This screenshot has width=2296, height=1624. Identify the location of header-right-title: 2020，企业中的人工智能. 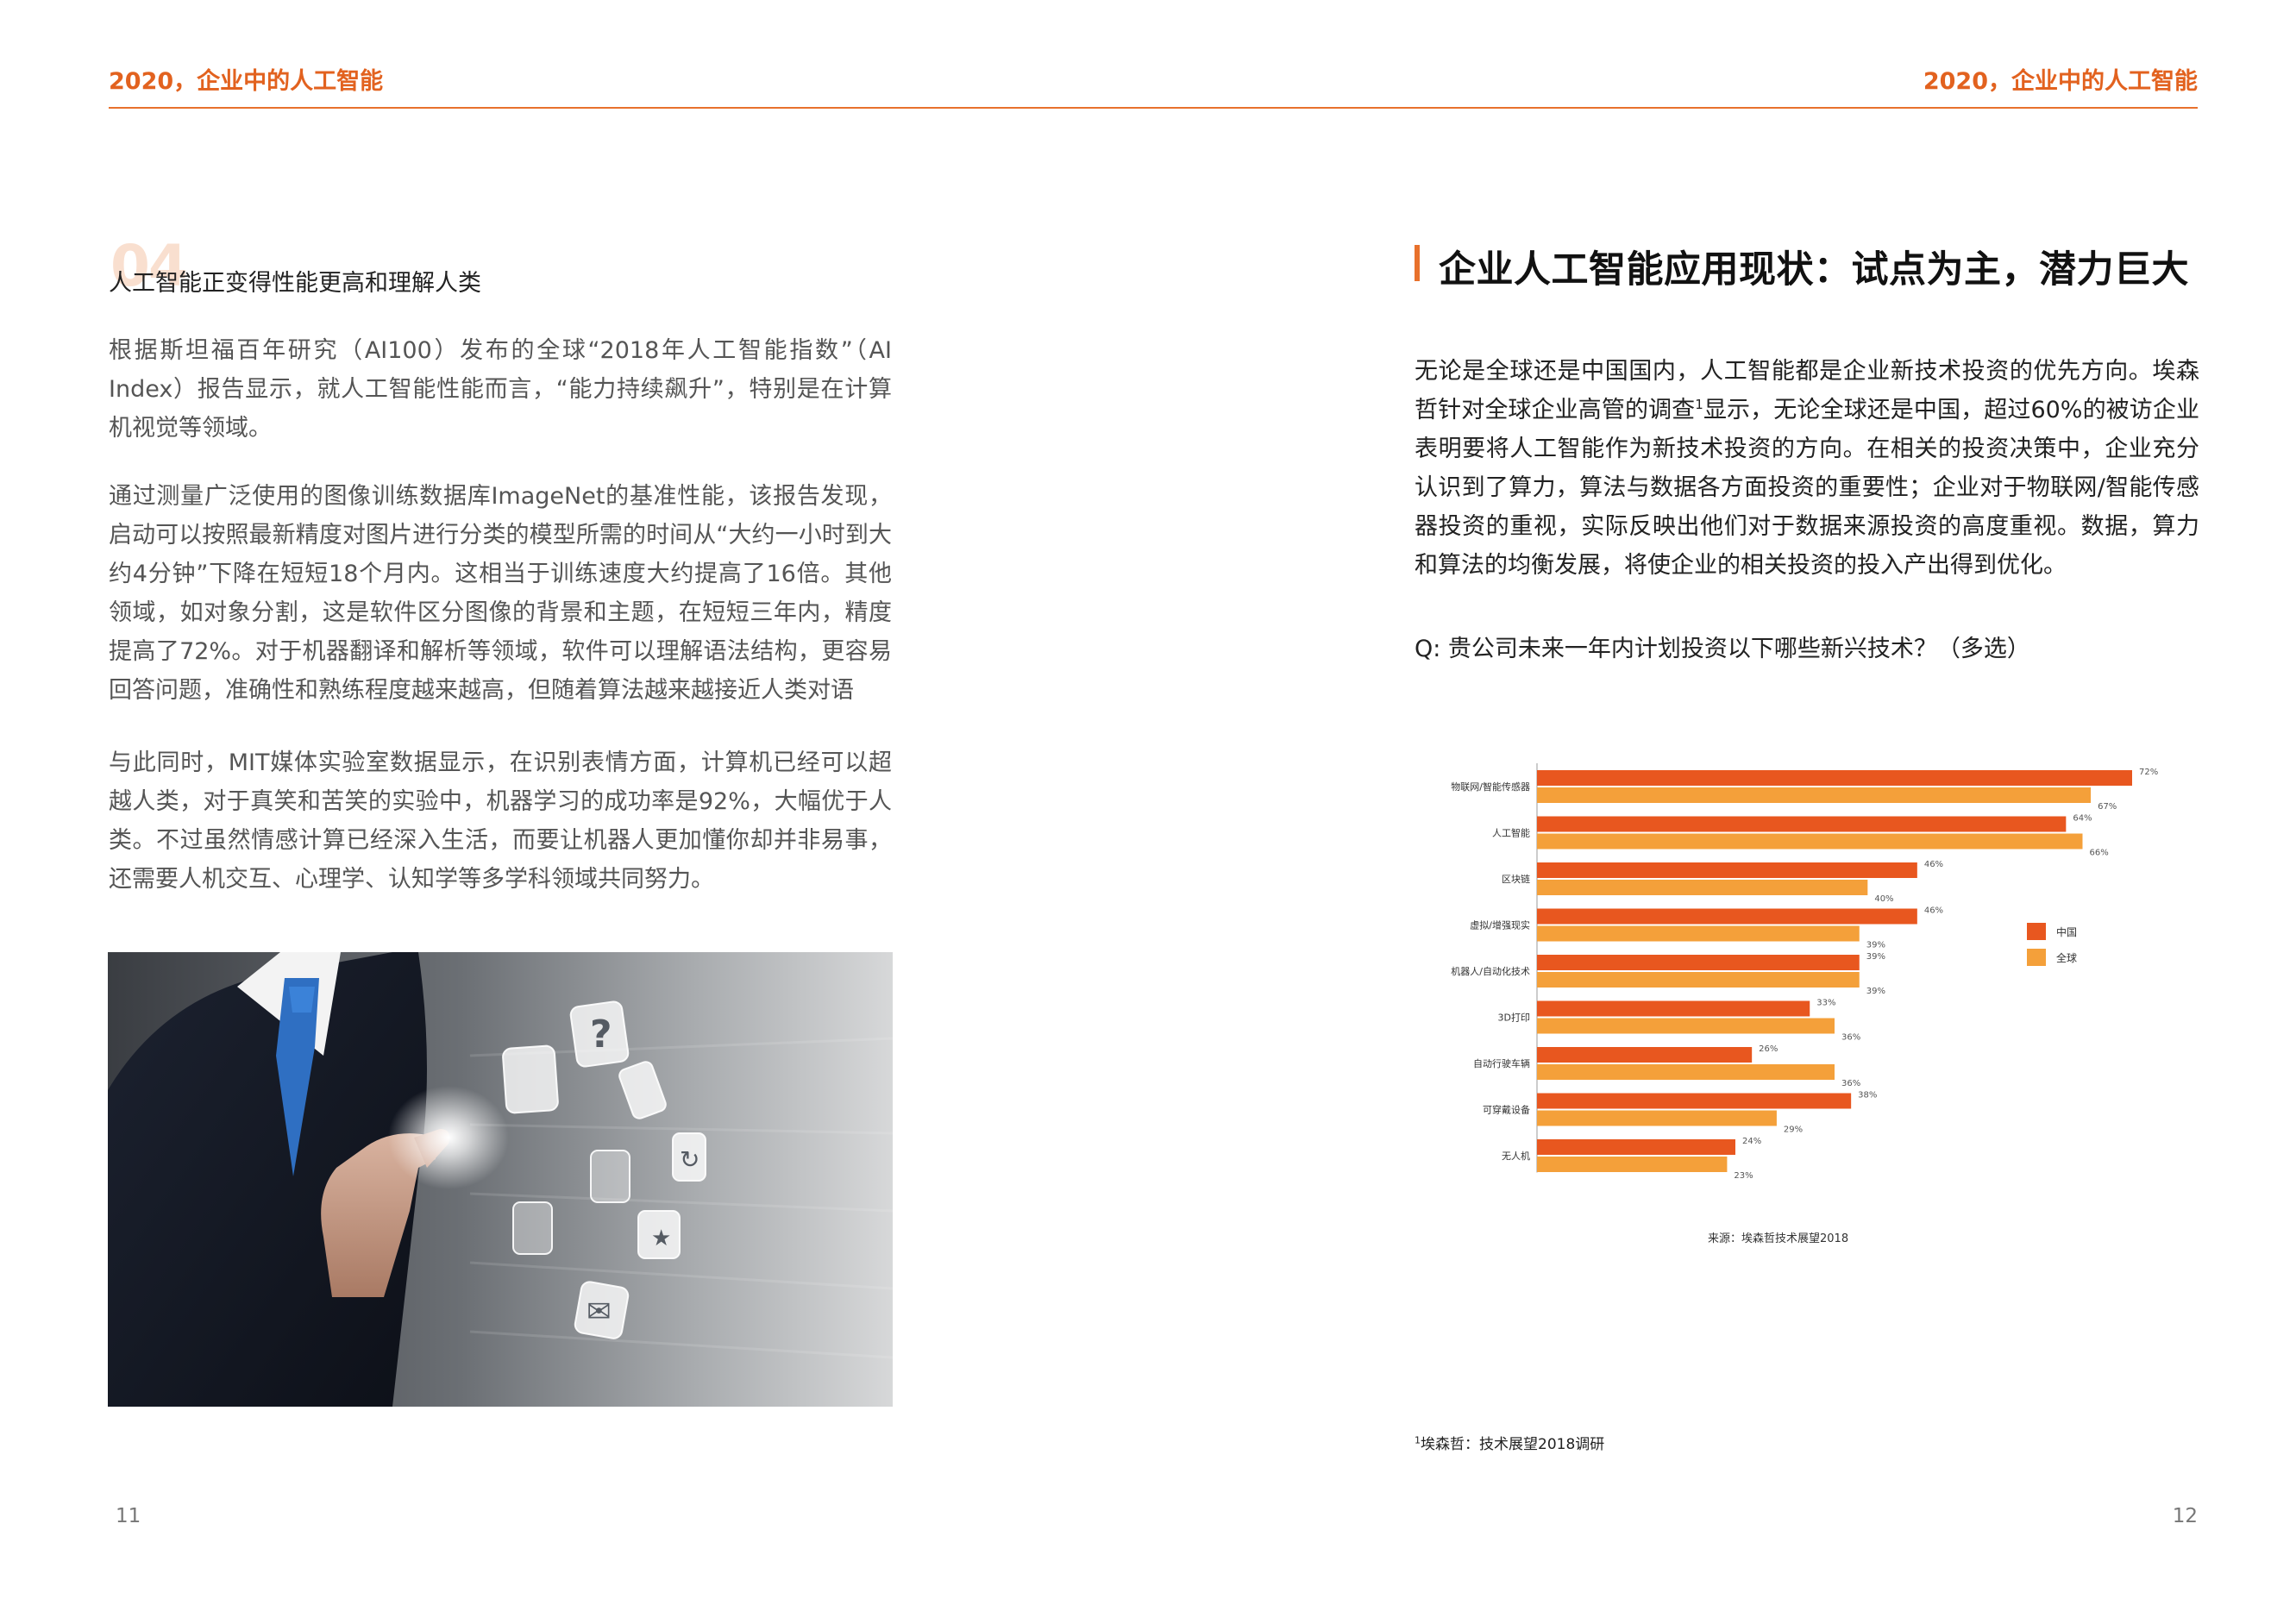
(2061, 81).